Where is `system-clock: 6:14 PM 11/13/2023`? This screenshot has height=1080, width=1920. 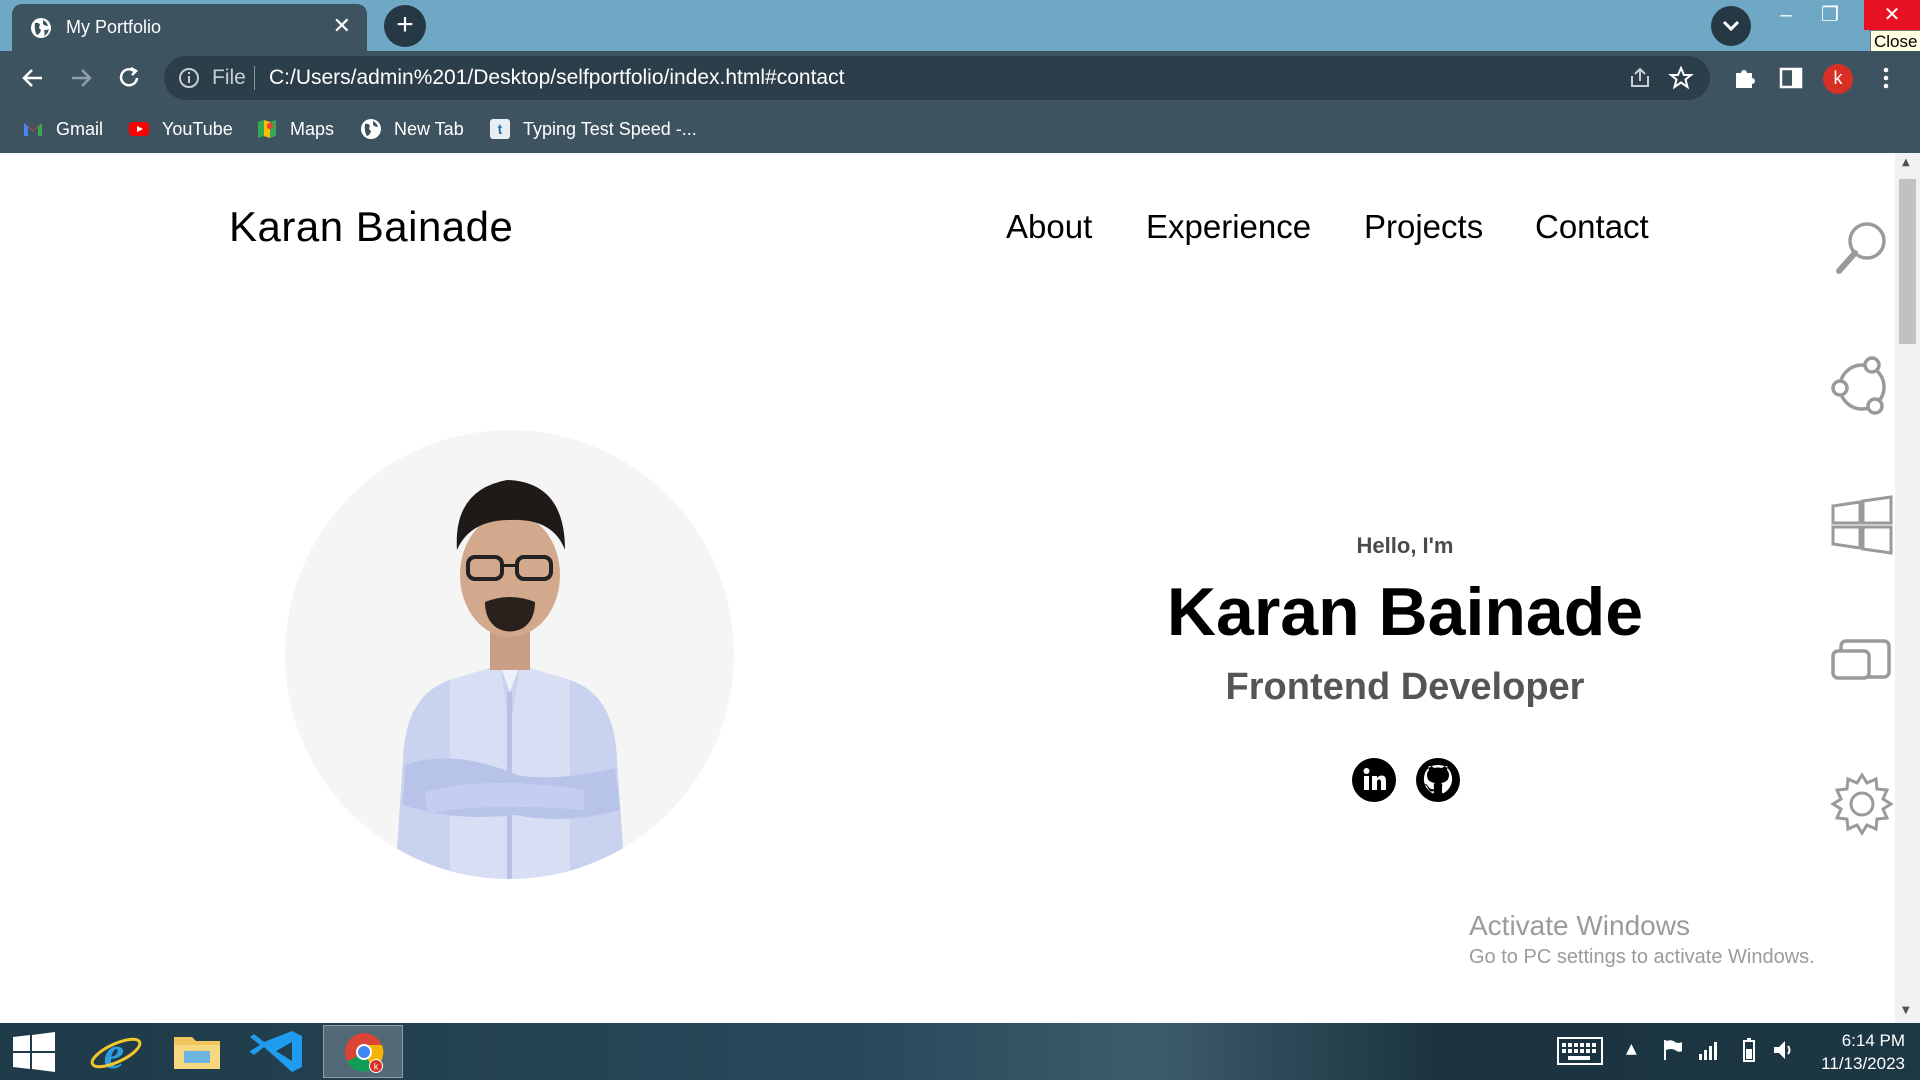 system-clock: 6:14 PM 11/13/2023 is located at coordinates (1847, 1052).